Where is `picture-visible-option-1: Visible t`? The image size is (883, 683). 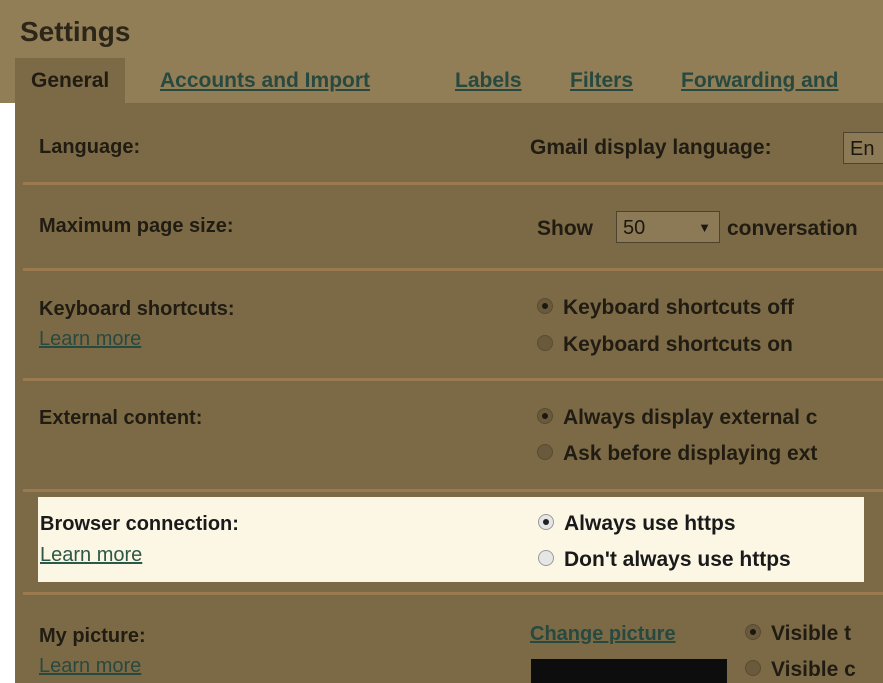 picture-visible-option-1: Visible t is located at coordinates (798, 634).